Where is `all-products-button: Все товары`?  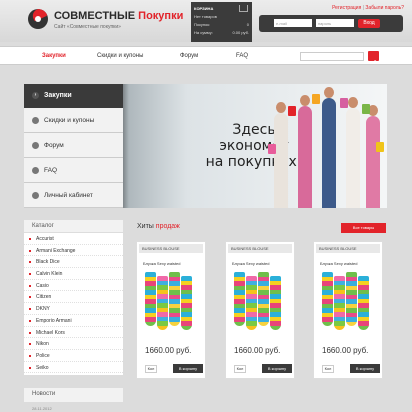 all-products-button: Все товары is located at coordinates (363, 228).